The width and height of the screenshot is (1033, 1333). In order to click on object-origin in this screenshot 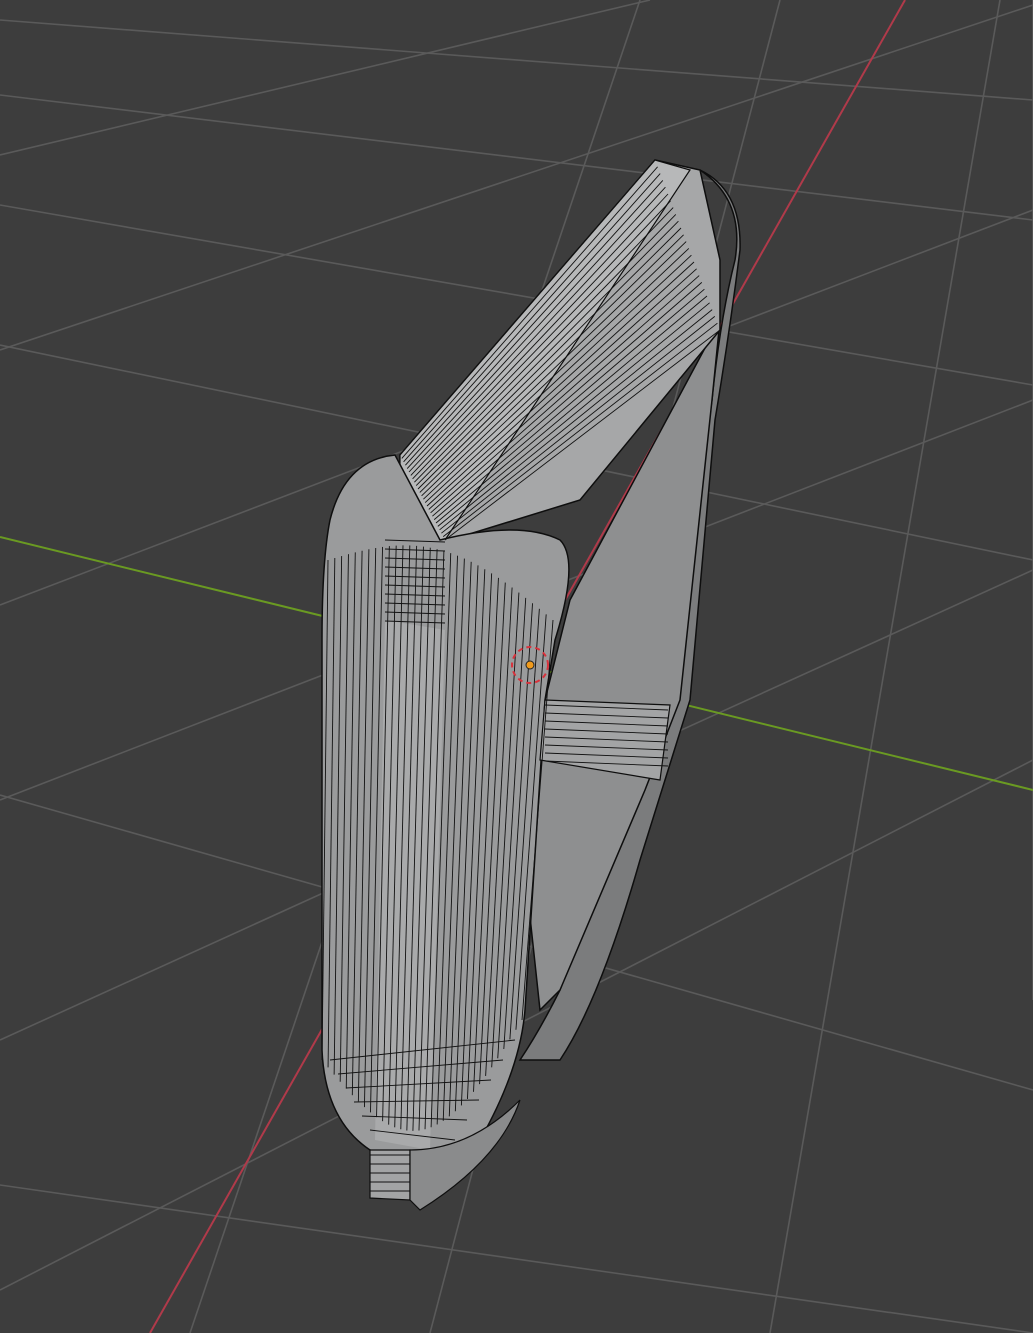, I will do `click(530, 665)`.